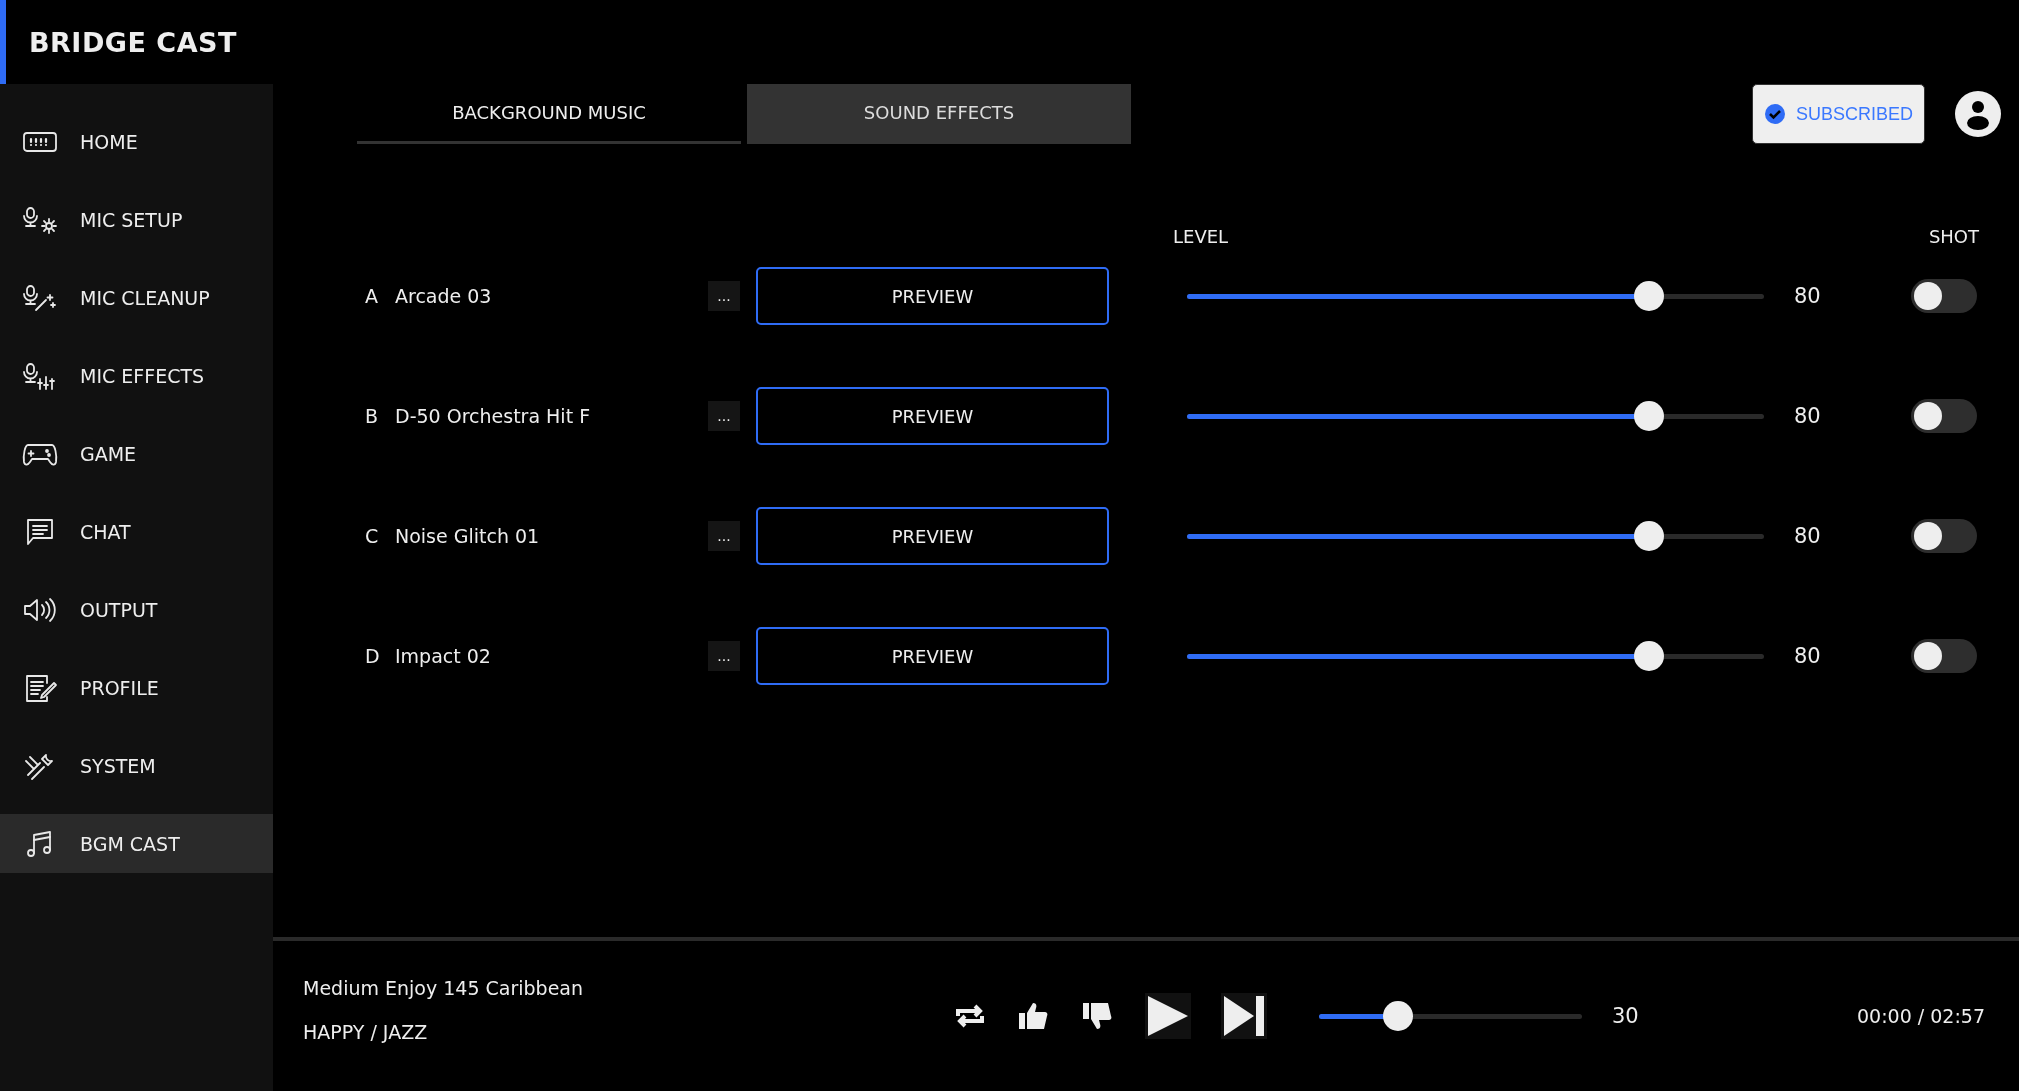  Describe the element at coordinates (40, 375) in the screenshot. I see `microphone-sliders-icon` at that location.